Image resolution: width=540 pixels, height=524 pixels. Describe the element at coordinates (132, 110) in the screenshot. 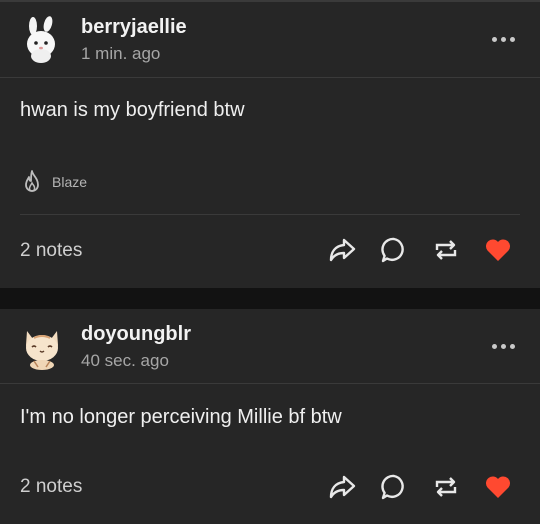

I see `post-text: hwan is my boyfriend btw` at that location.